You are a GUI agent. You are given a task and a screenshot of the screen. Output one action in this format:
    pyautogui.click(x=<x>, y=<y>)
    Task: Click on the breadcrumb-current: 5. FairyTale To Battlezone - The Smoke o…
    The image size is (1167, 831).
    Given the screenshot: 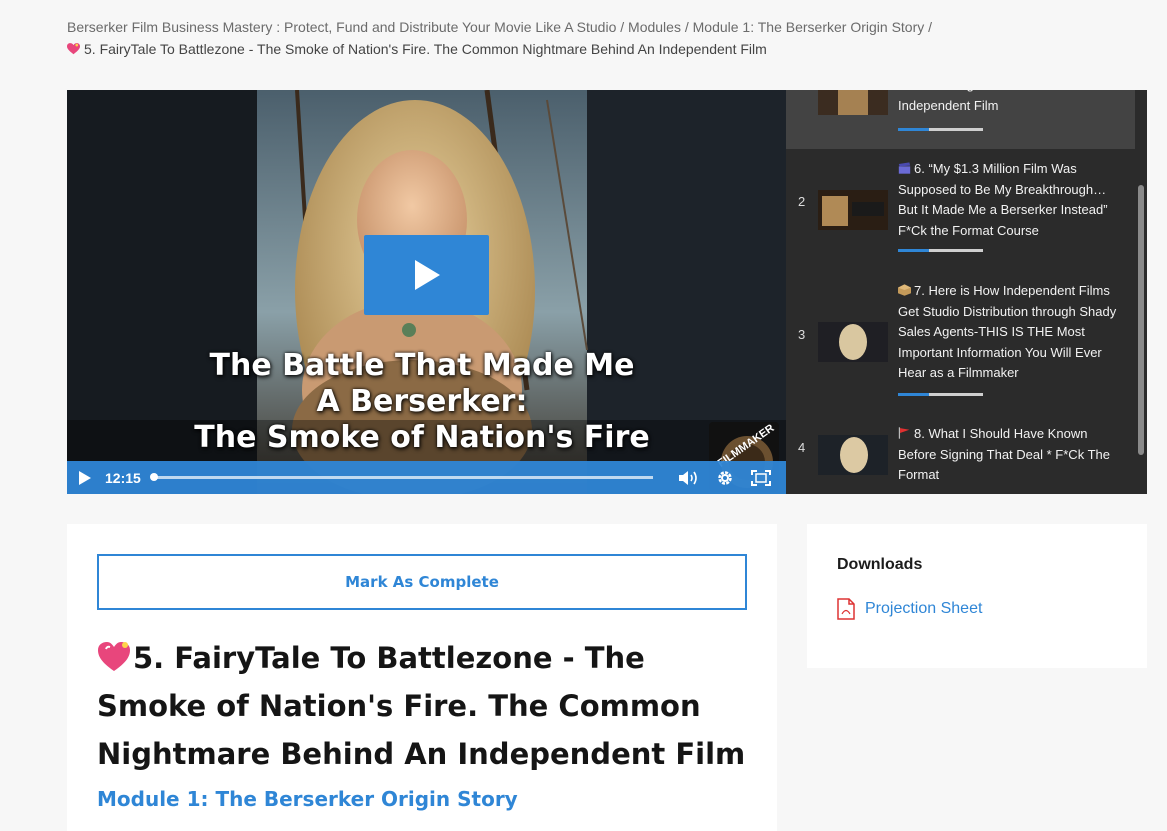 What is the action you would take?
    pyautogui.click(x=425, y=49)
    